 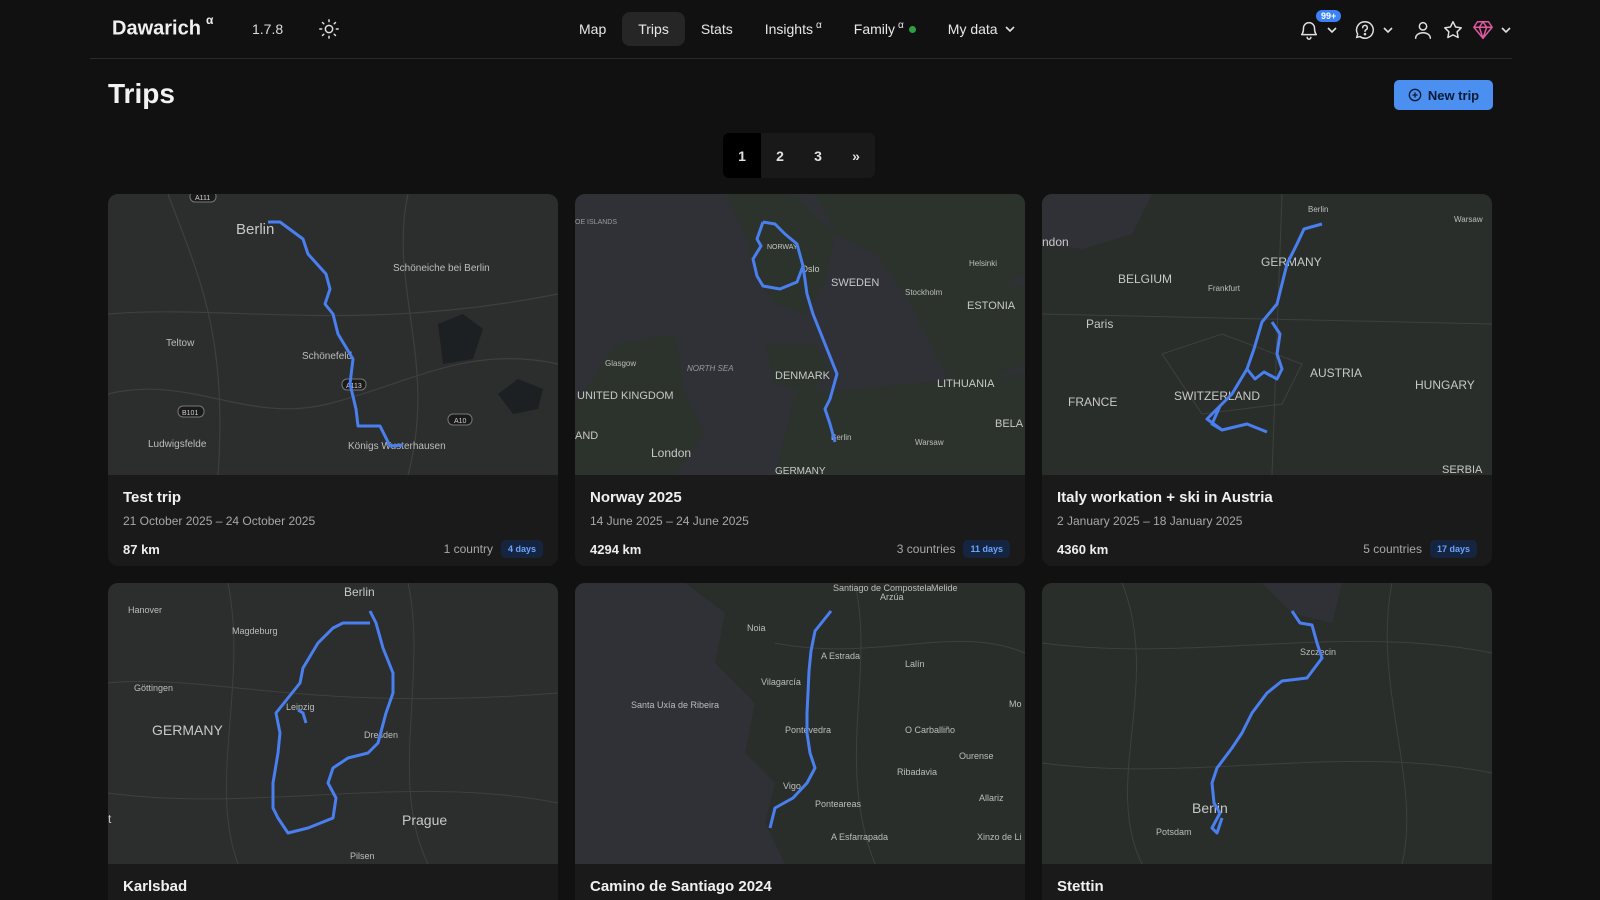 What do you see at coordinates (1453, 30) in the screenshot?
I see `favorites-button` at bounding box center [1453, 30].